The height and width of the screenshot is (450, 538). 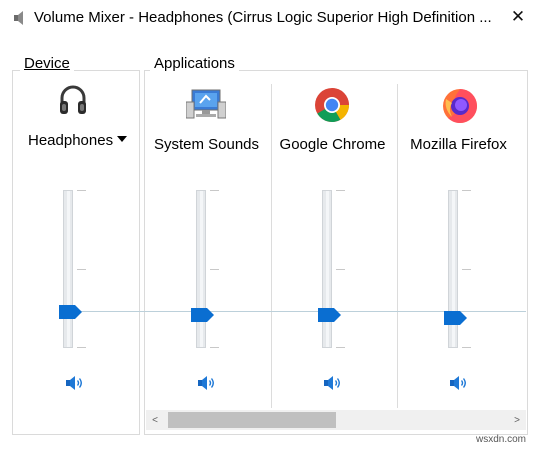 What do you see at coordinates (73, 99) in the screenshot?
I see `headphones-icon` at bounding box center [73, 99].